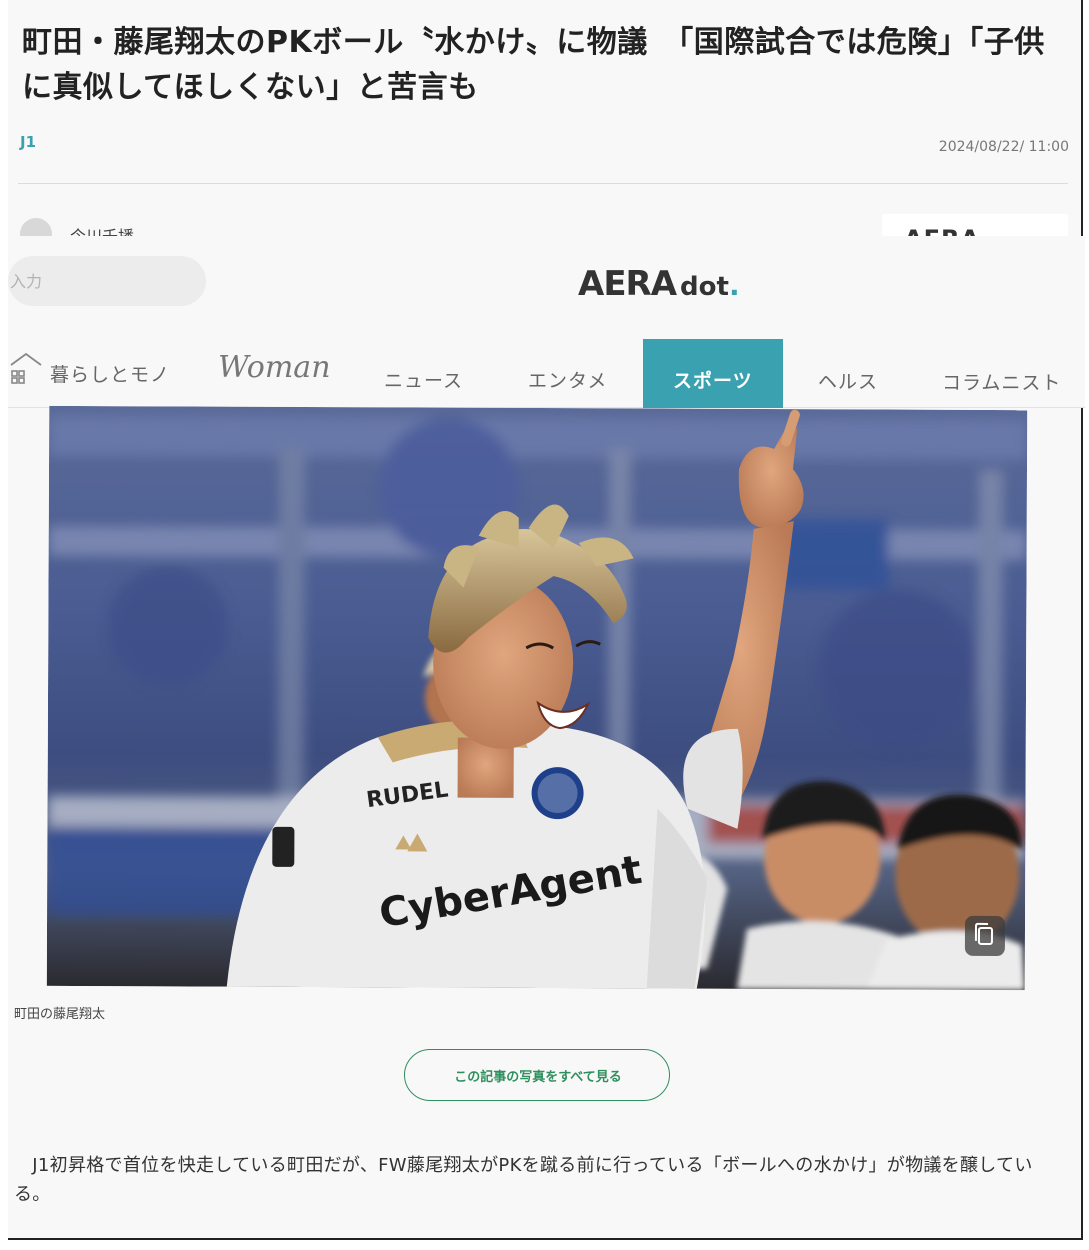 The height and width of the screenshot is (1250, 1089). I want to click on view-all-photos-button: この記事の写真をすべて見る, so click(537, 1075).